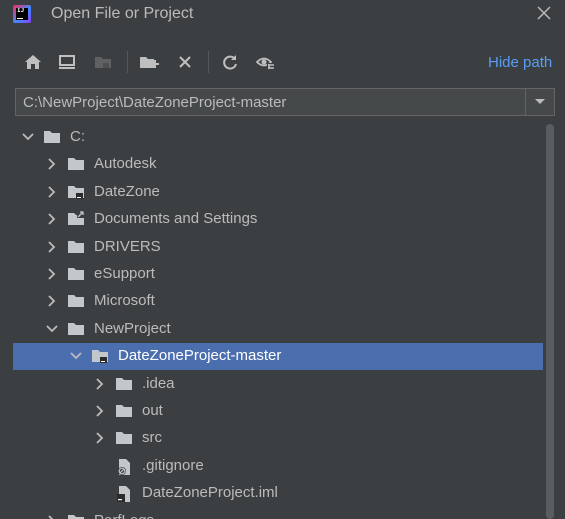 The width and height of the screenshot is (565, 519). What do you see at coordinates (158, 383) in the screenshot?
I see `tree-item-label: .idea` at bounding box center [158, 383].